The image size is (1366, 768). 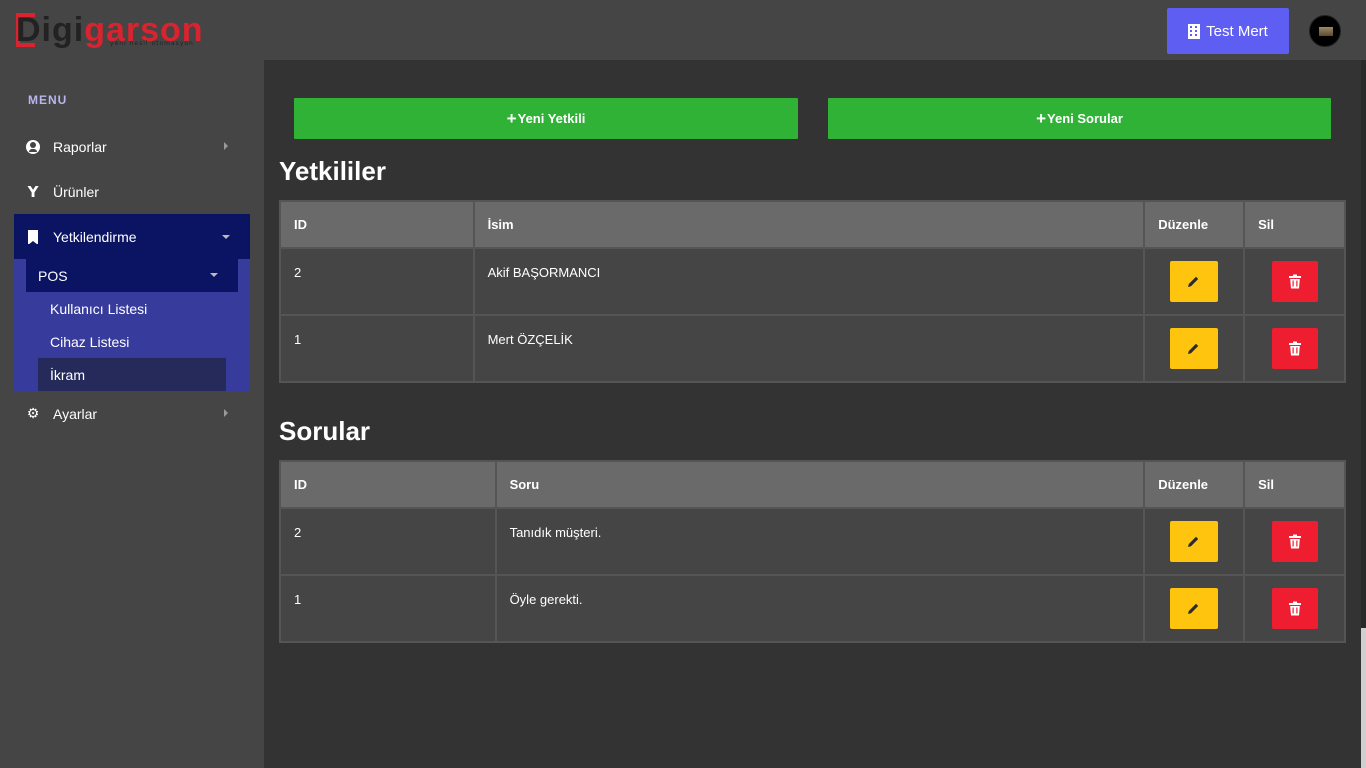 I want to click on gears-icon: ⚙, so click(x=33, y=413).